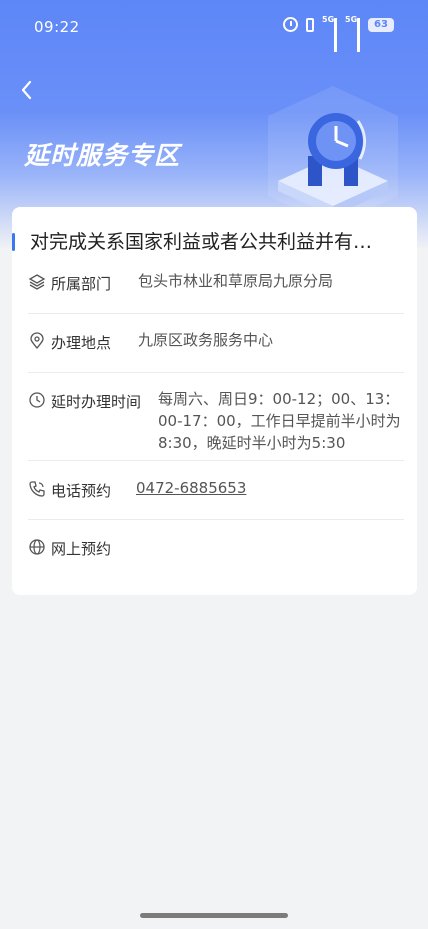  What do you see at coordinates (206, 340) in the screenshot?
I see `location-value: 九原区政务服务中心` at bounding box center [206, 340].